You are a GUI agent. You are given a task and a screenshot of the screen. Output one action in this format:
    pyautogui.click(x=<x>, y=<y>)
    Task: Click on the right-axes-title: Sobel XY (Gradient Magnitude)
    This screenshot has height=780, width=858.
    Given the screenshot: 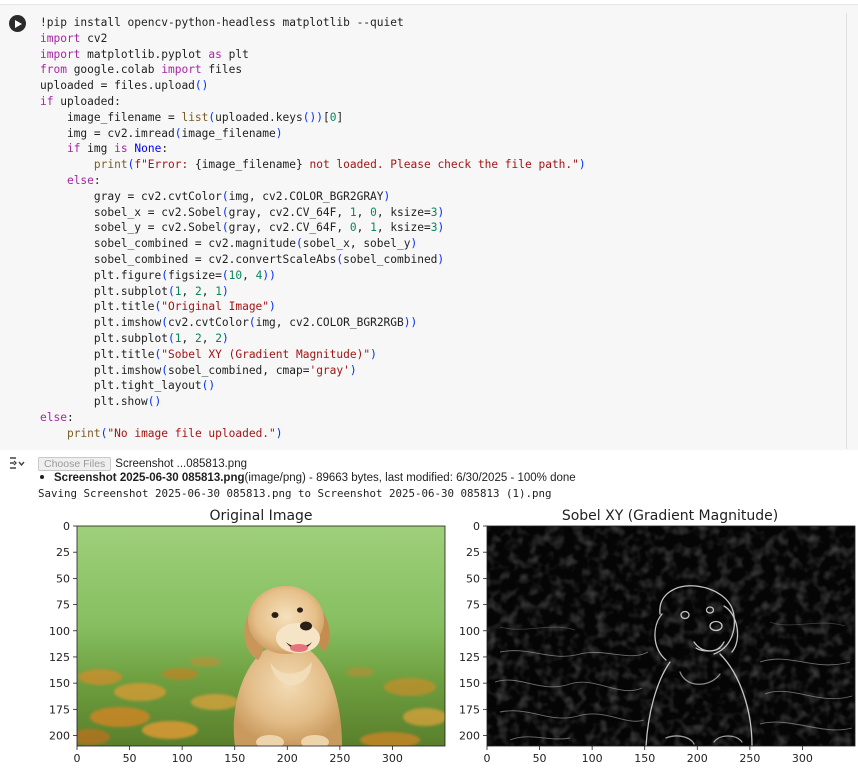 What is the action you would take?
    pyautogui.click(x=670, y=516)
    